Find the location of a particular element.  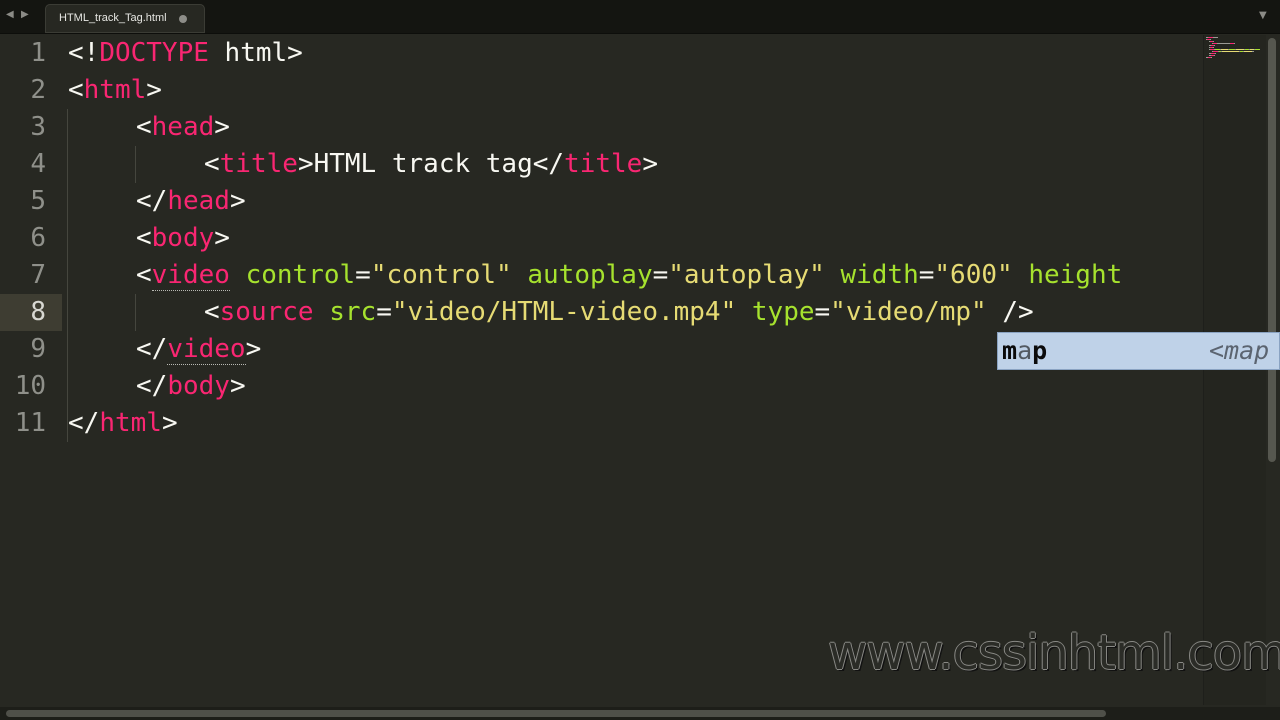

autocomplete-match-text: p is located at coordinates (1040, 350).